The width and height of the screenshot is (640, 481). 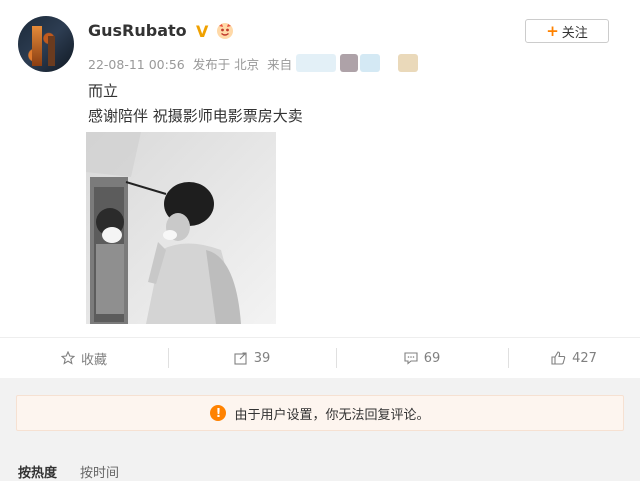 What do you see at coordinates (195, 116) in the screenshot?
I see `post-text-line2: 感谢陪伴 祝摄影师电影票房大卖` at bounding box center [195, 116].